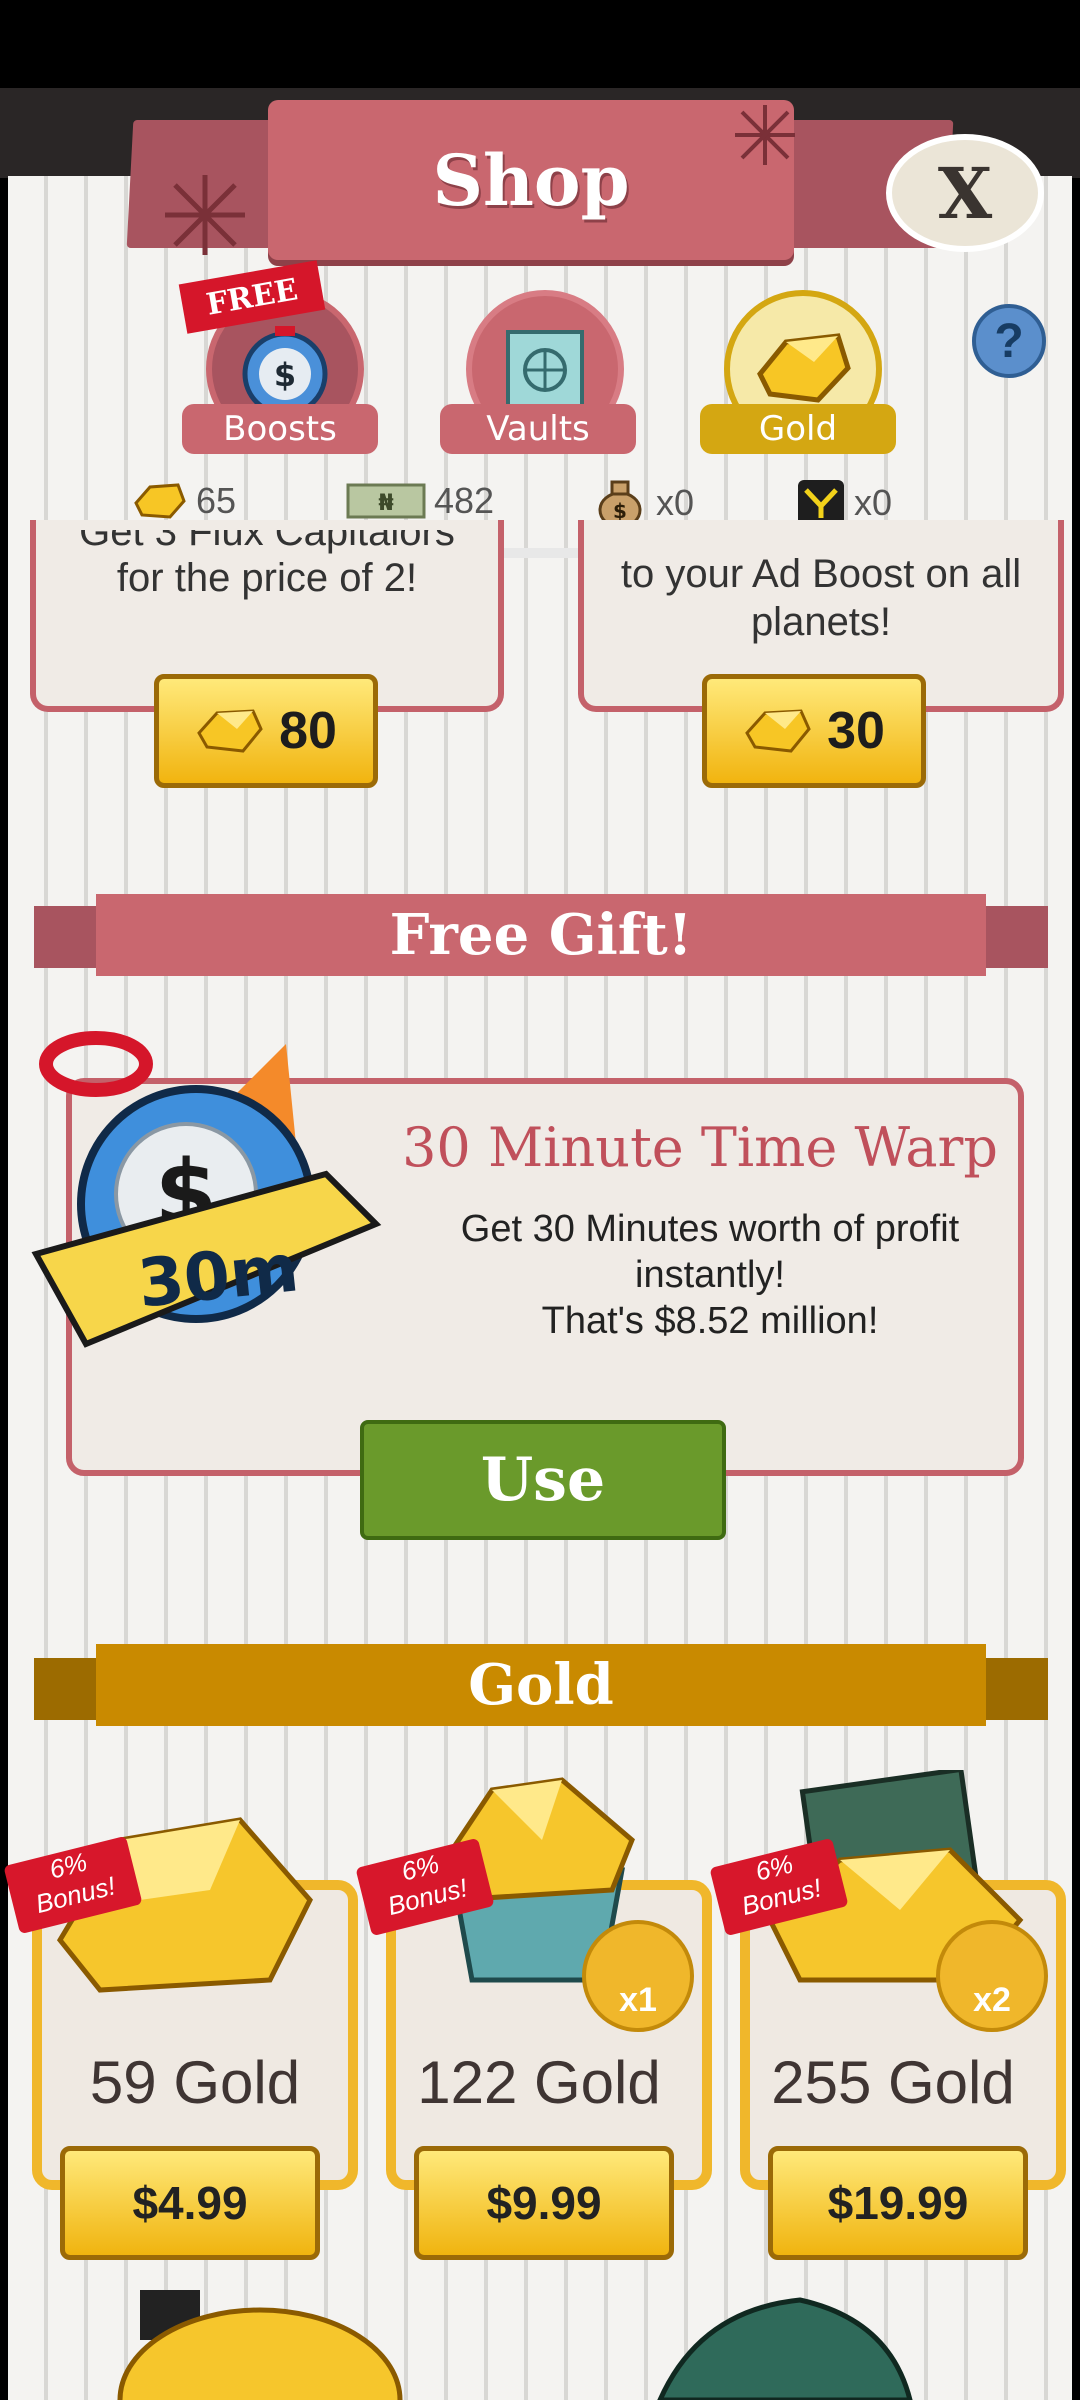 The height and width of the screenshot is (2400, 1080). I want to click on tab-vaults-label: Vaults, so click(538, 429).